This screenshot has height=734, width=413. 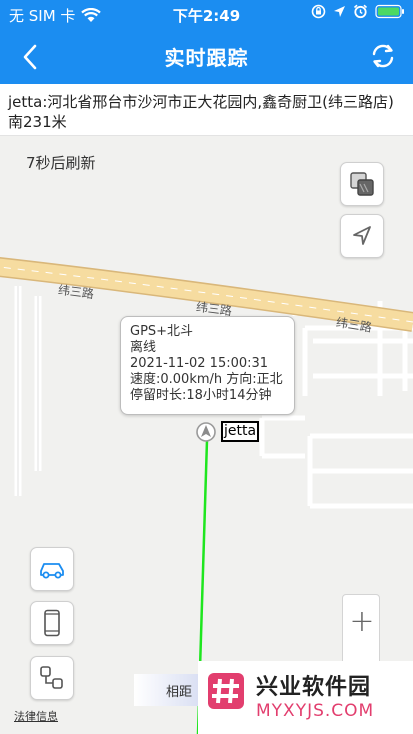 What do you see at coordinates (199, 363) in the screenshot?
I see `popup-time: 2021-11-02 15:00:31` at bounding box center [199, 363].